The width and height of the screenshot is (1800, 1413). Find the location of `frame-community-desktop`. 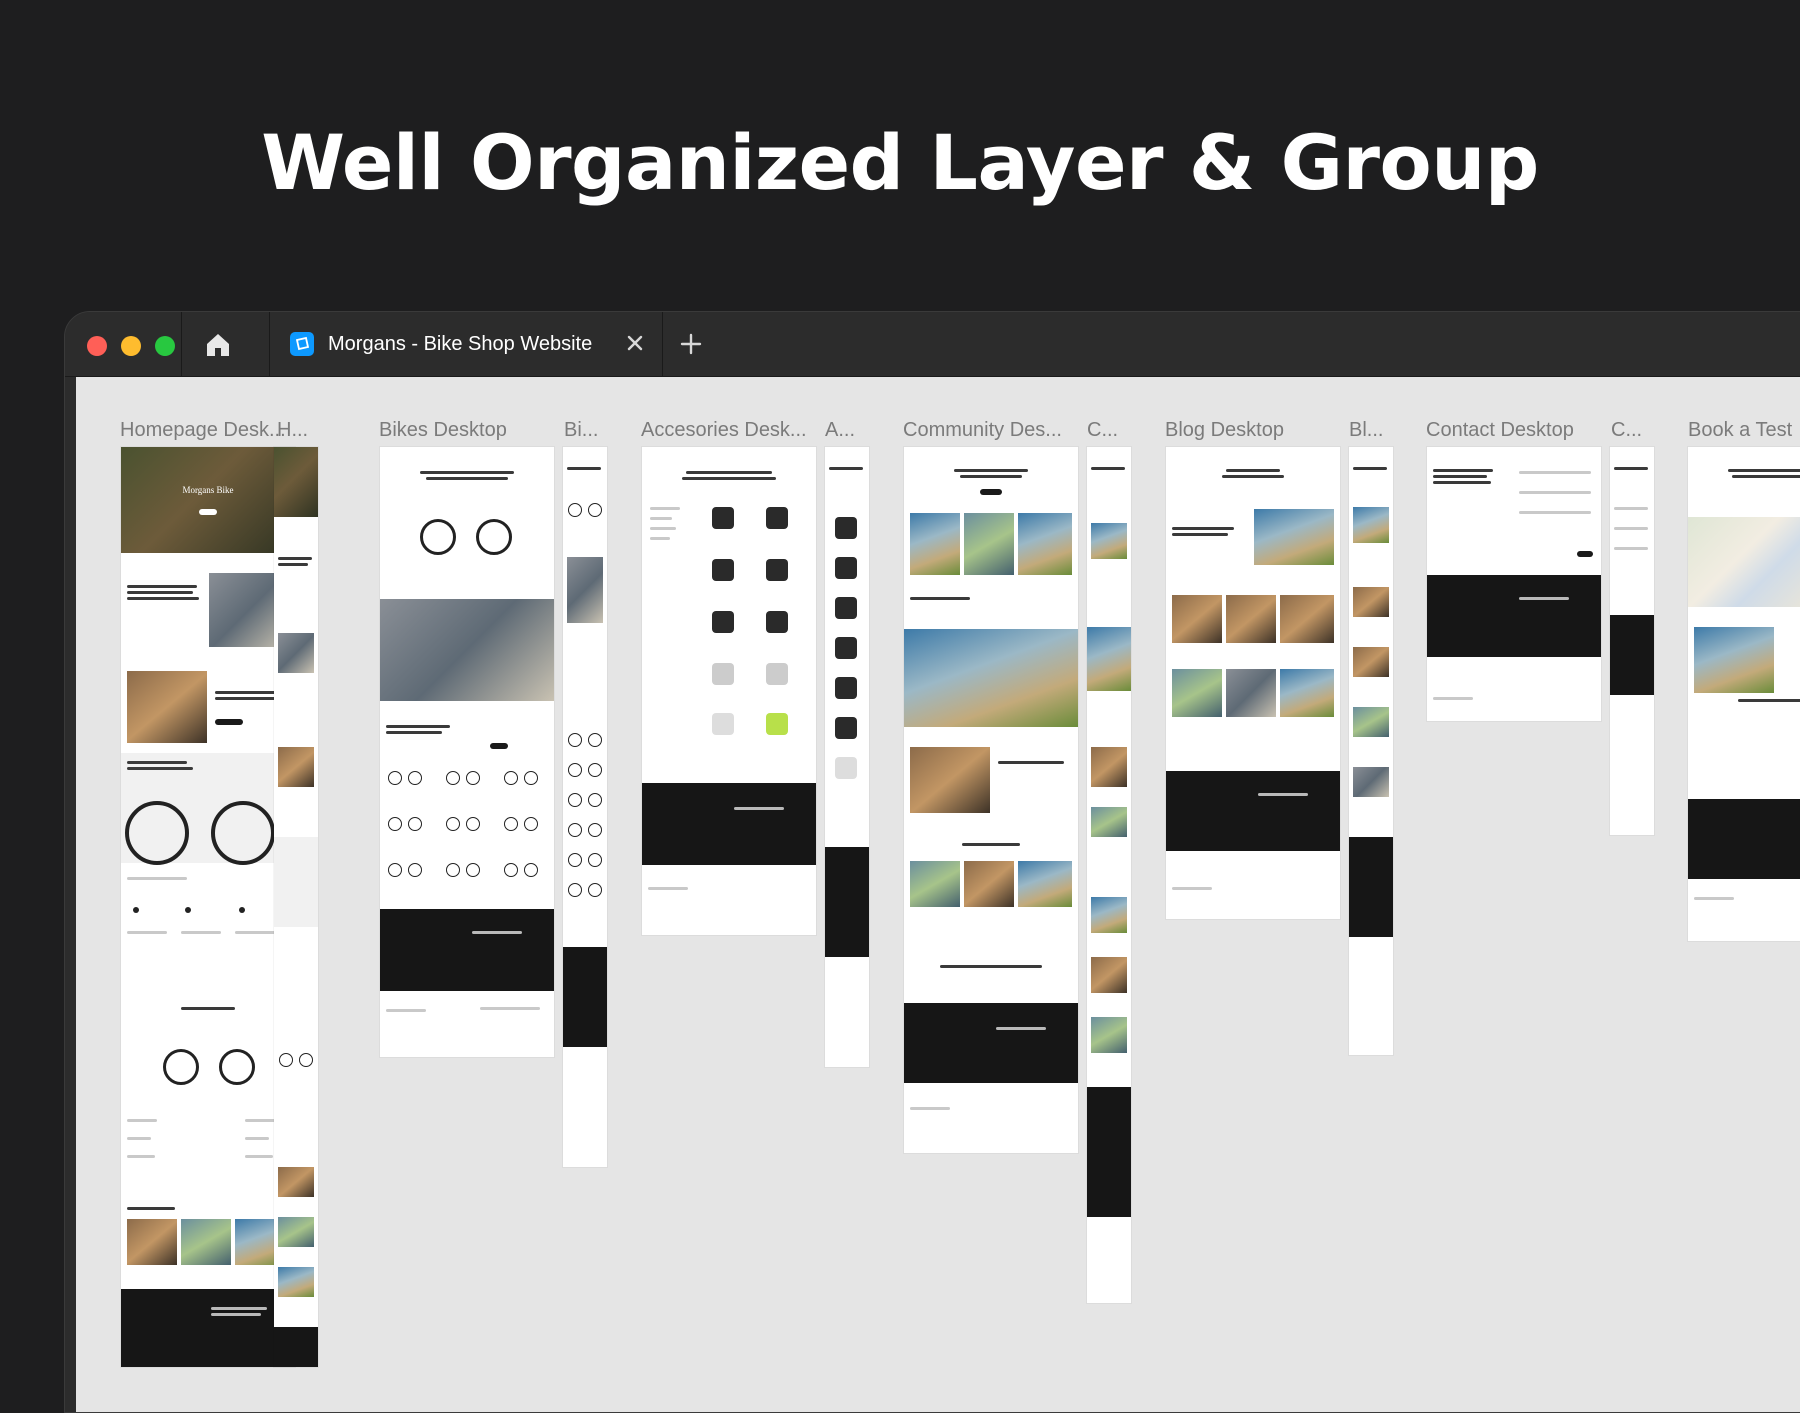

frame-community-desktop is located at coordinates (991, 800).